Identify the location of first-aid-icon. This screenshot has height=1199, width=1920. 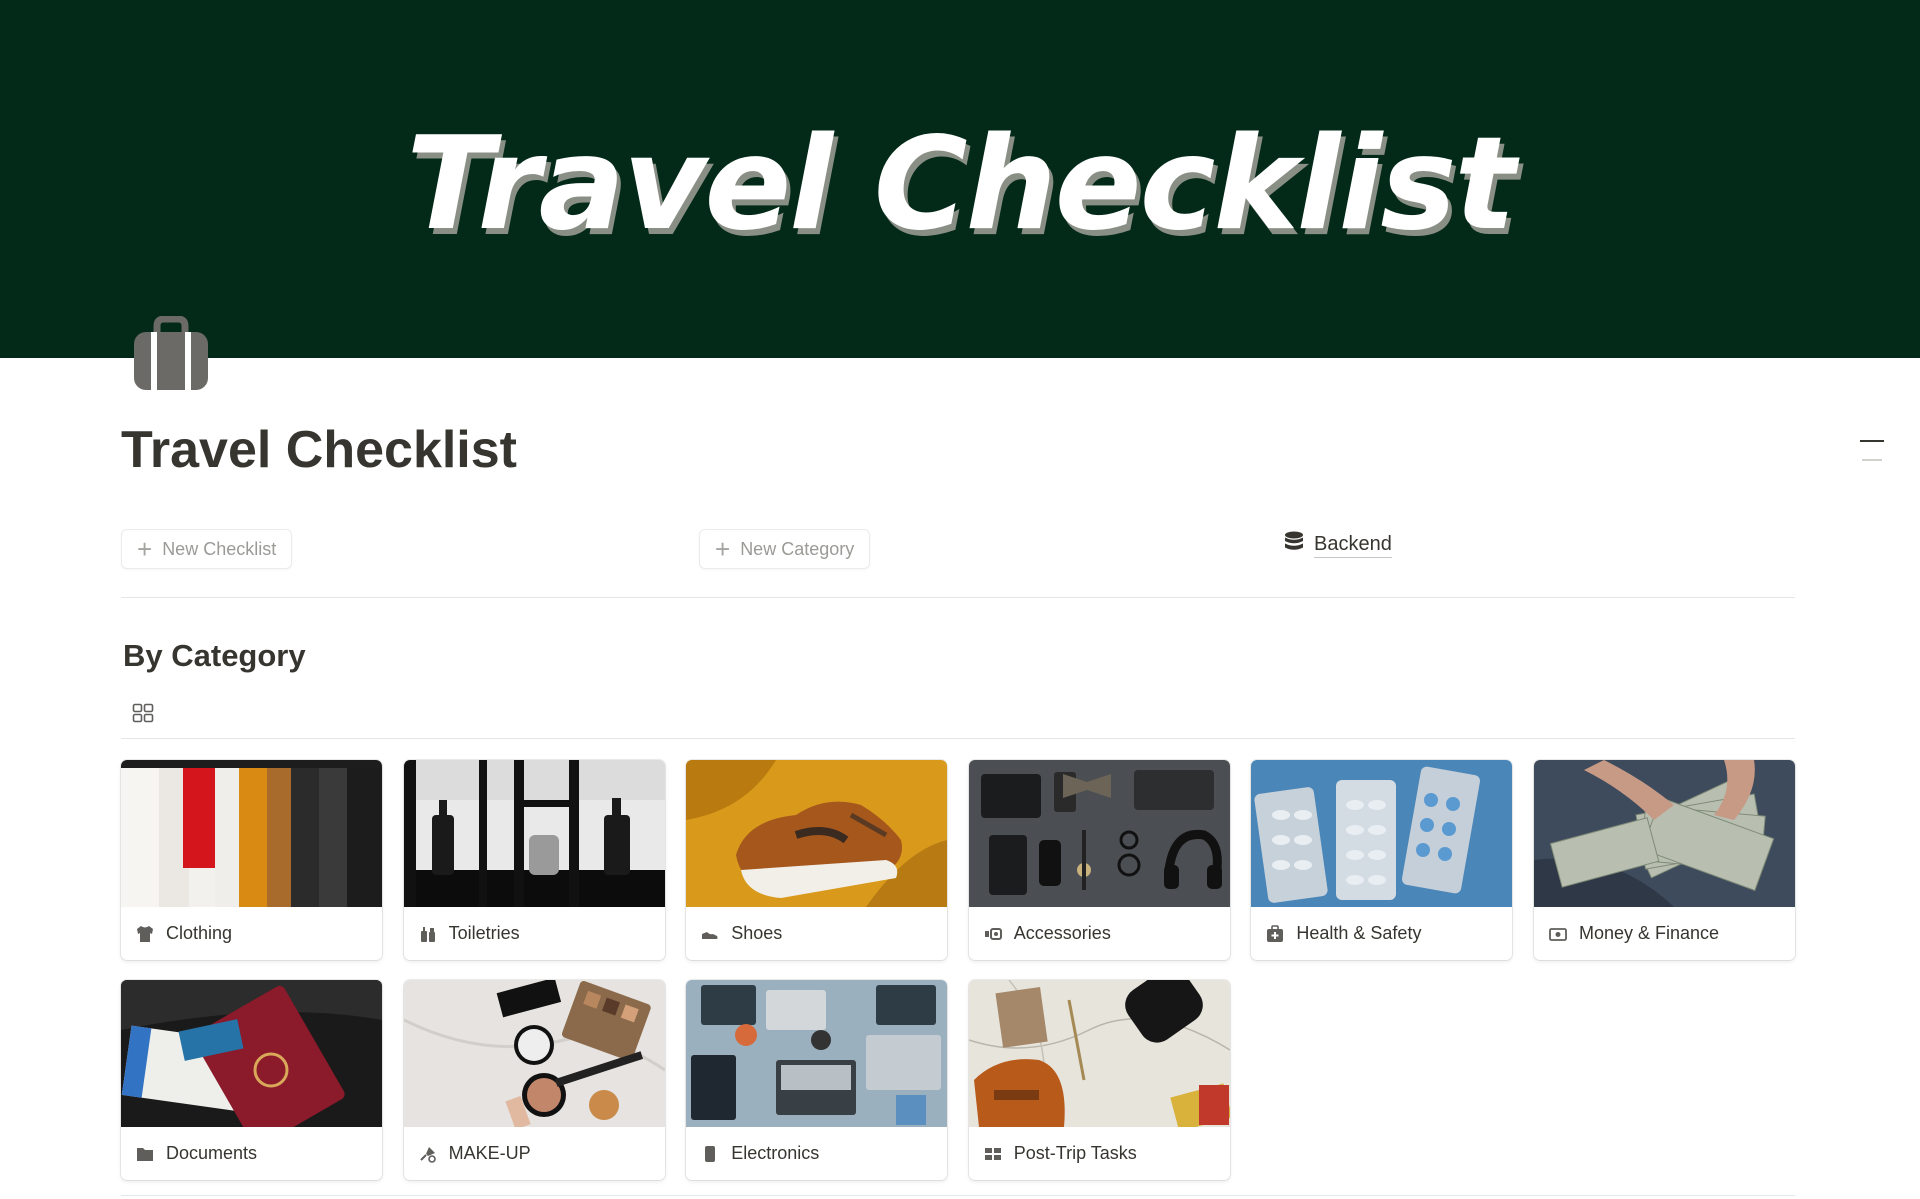
(1275, 933).